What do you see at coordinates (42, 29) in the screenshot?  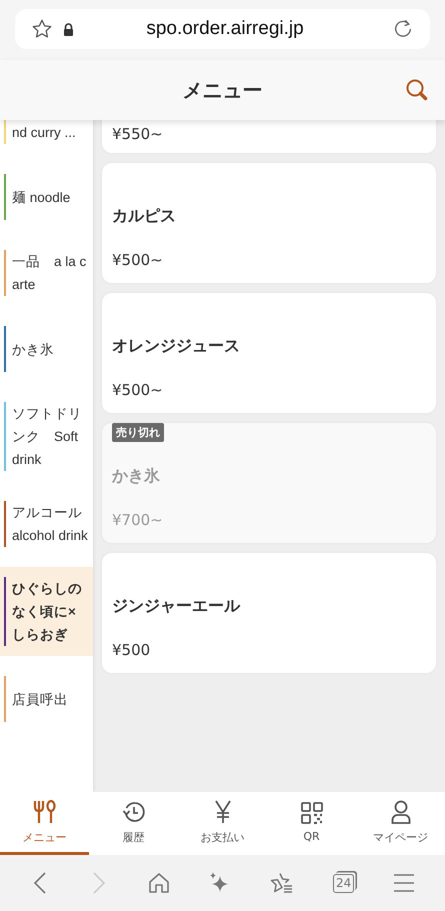 I see `star-icon` at bounding box center [42, 29].